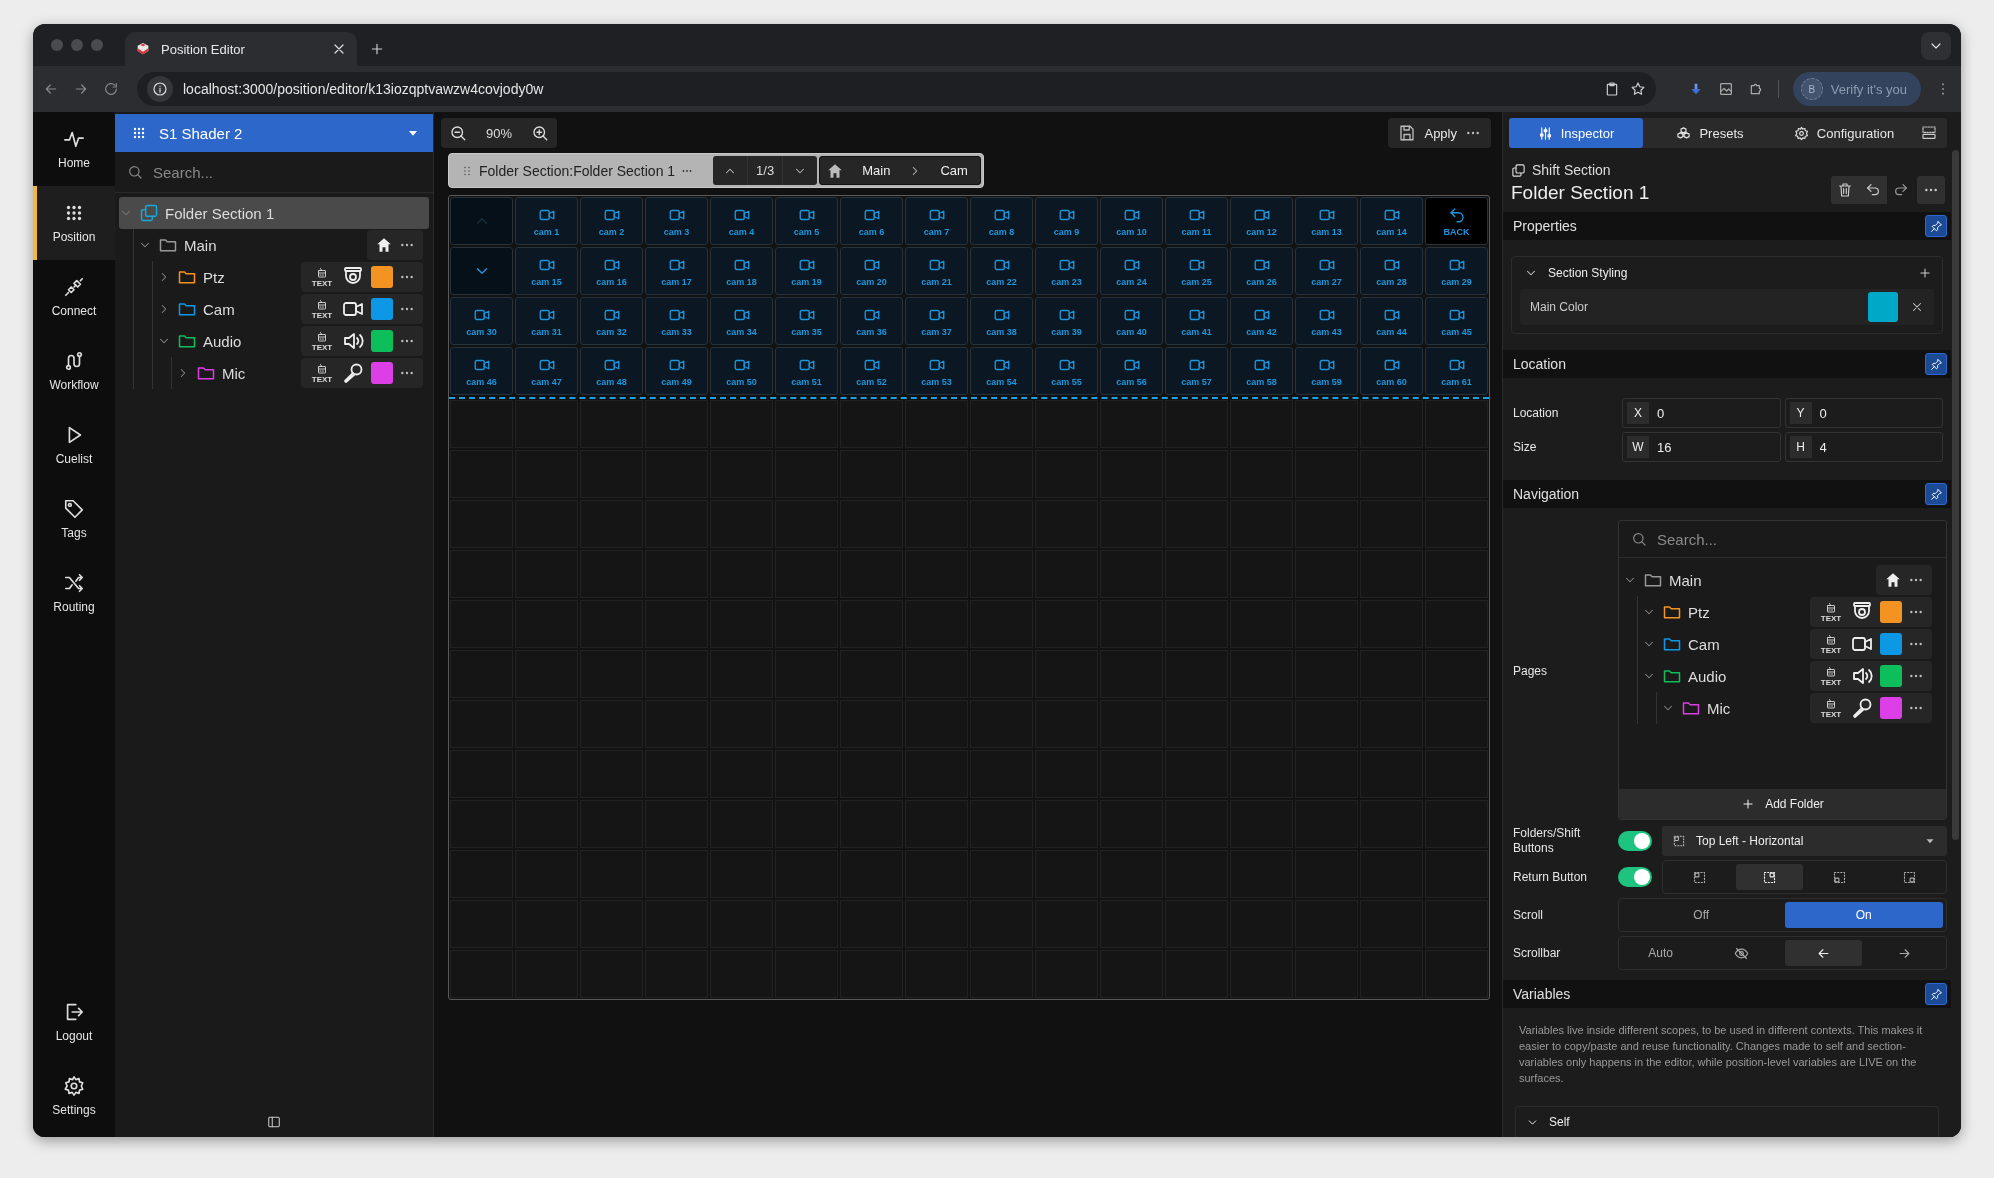 The image size is (1994, 1178). I want to click on camera-button: cam 43, so click(1326, 321).